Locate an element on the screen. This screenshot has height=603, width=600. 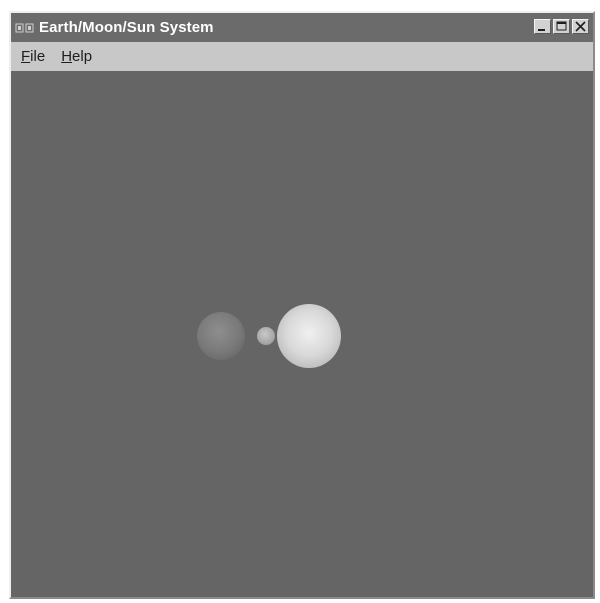
earth-sphere is located at coordinates (221, 336).